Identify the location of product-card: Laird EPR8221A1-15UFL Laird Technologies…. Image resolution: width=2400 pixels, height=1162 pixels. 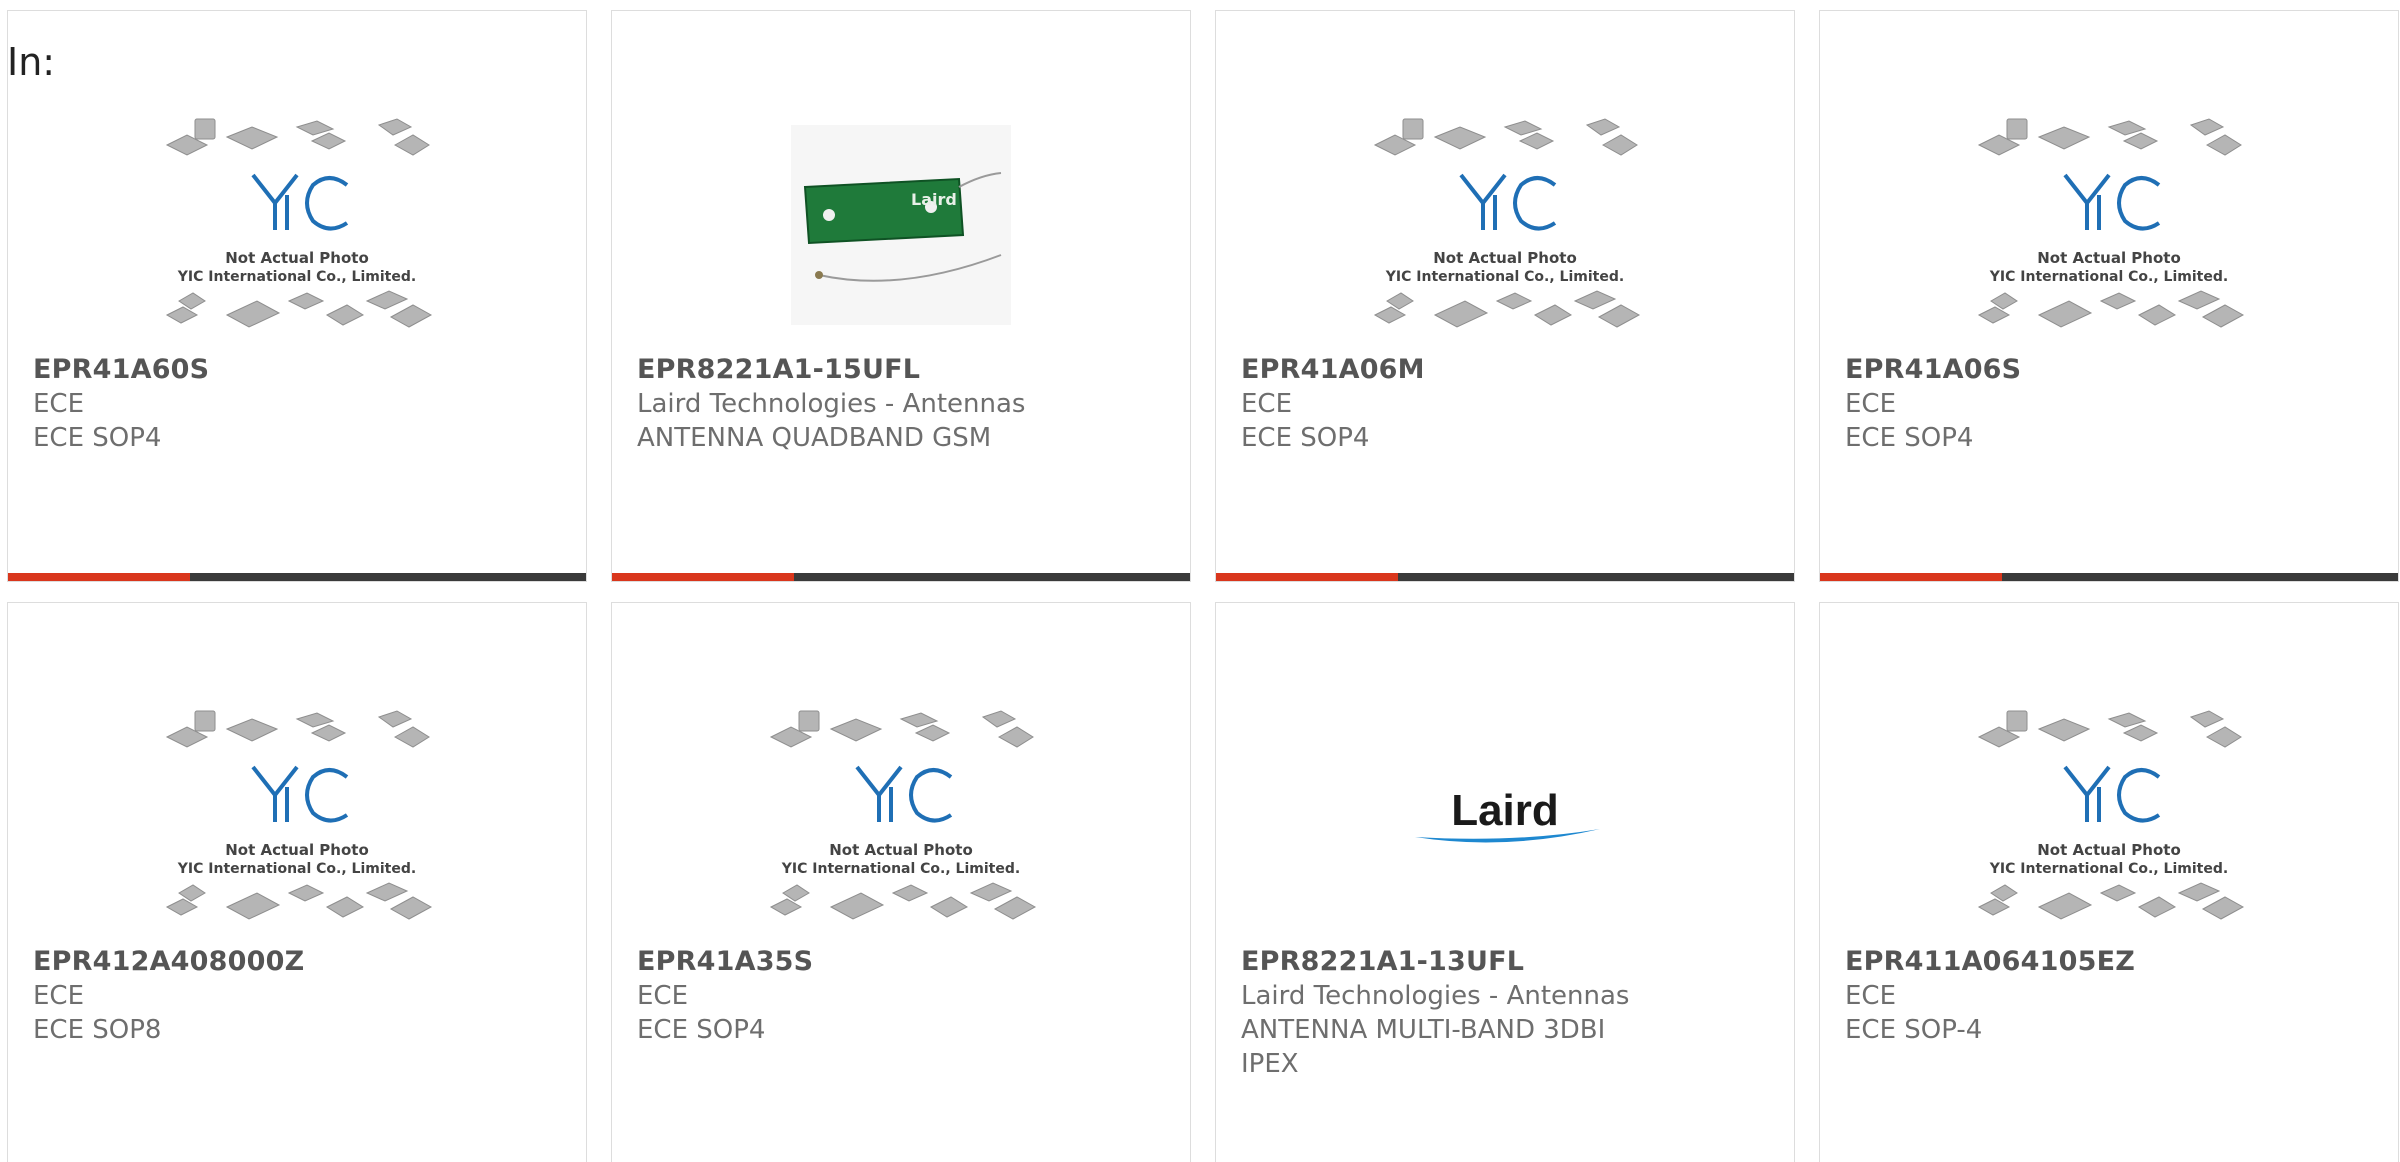
(901, 296).